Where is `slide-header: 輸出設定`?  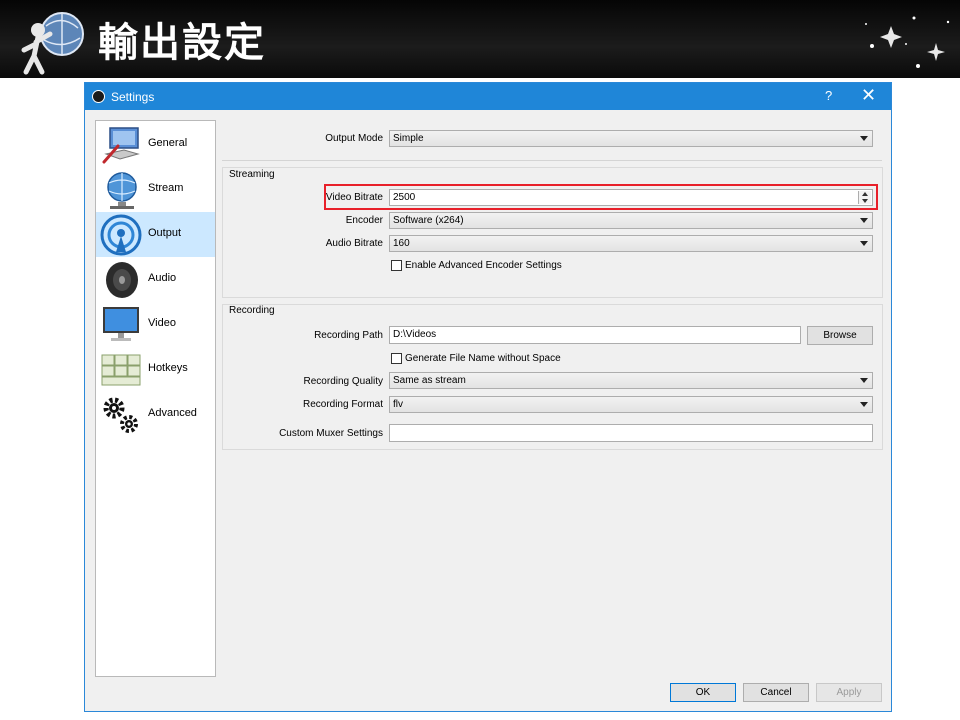 slide-header: 輸出設定 is located at coordinates (480, 39).